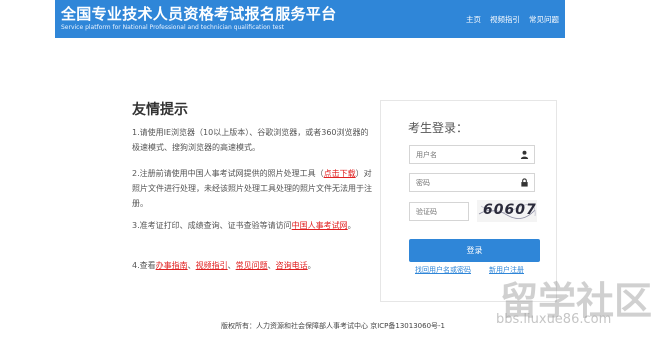  I want to click on top-nav: 主页 视频指引 常见问题, so click(512, 19).